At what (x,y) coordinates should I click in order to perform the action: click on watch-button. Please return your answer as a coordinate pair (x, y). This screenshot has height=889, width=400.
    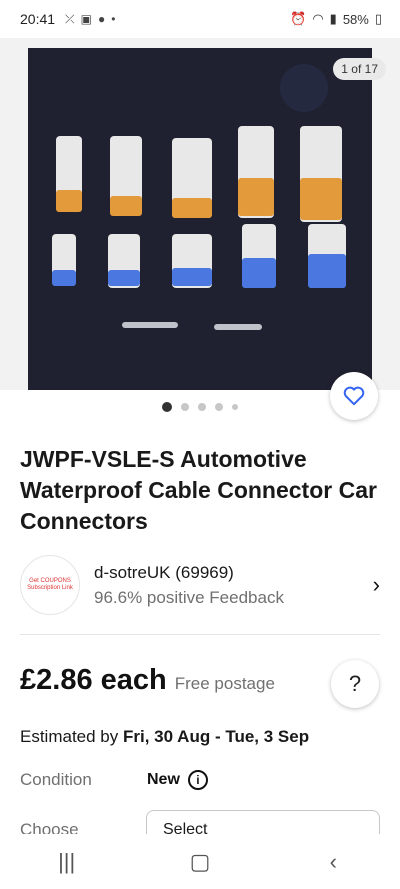
    Looking at the image, I should click on (354, 396).